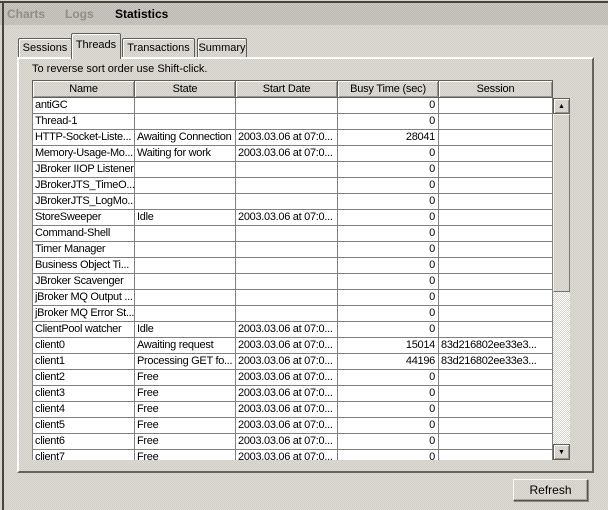 This screenshot has height=510, width=608. I want to click on table-row: client2 Free 2003.03.06 at 07:0... 0, so click(293, 378).